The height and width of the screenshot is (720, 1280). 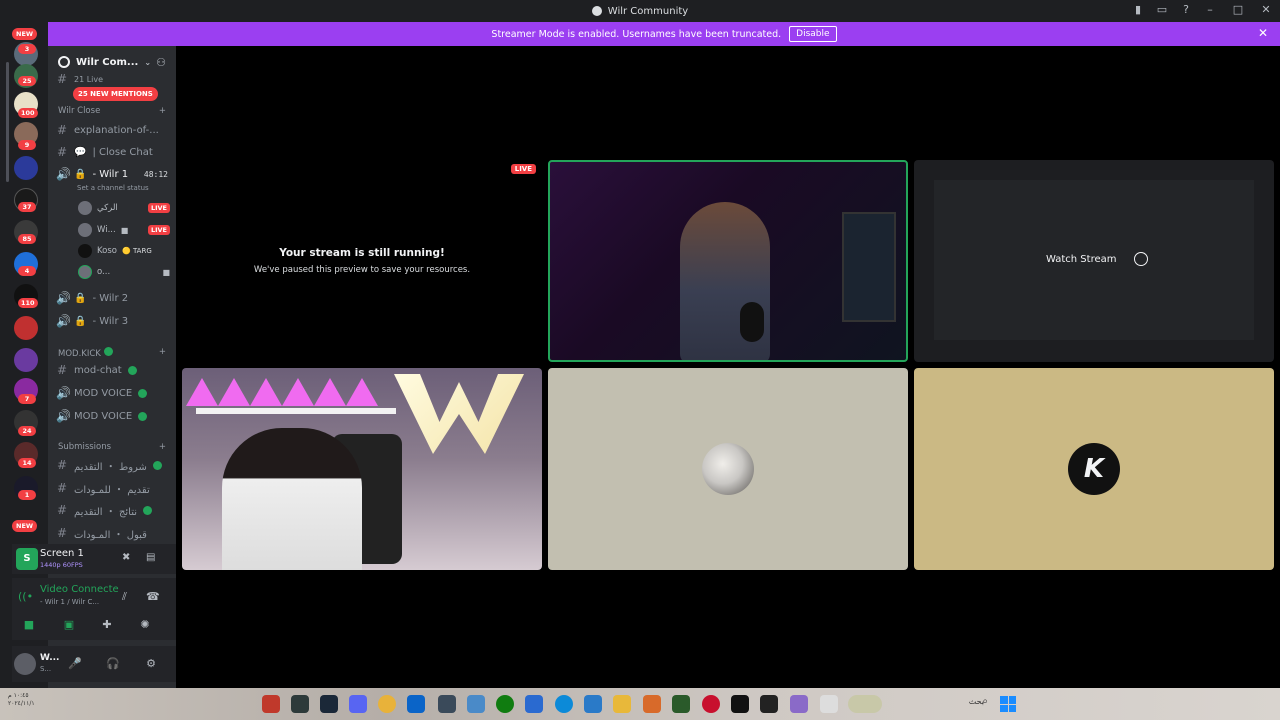 I want to click on channel-sub-4: # قبول ・ المـودات, so click(x=114, y=533).